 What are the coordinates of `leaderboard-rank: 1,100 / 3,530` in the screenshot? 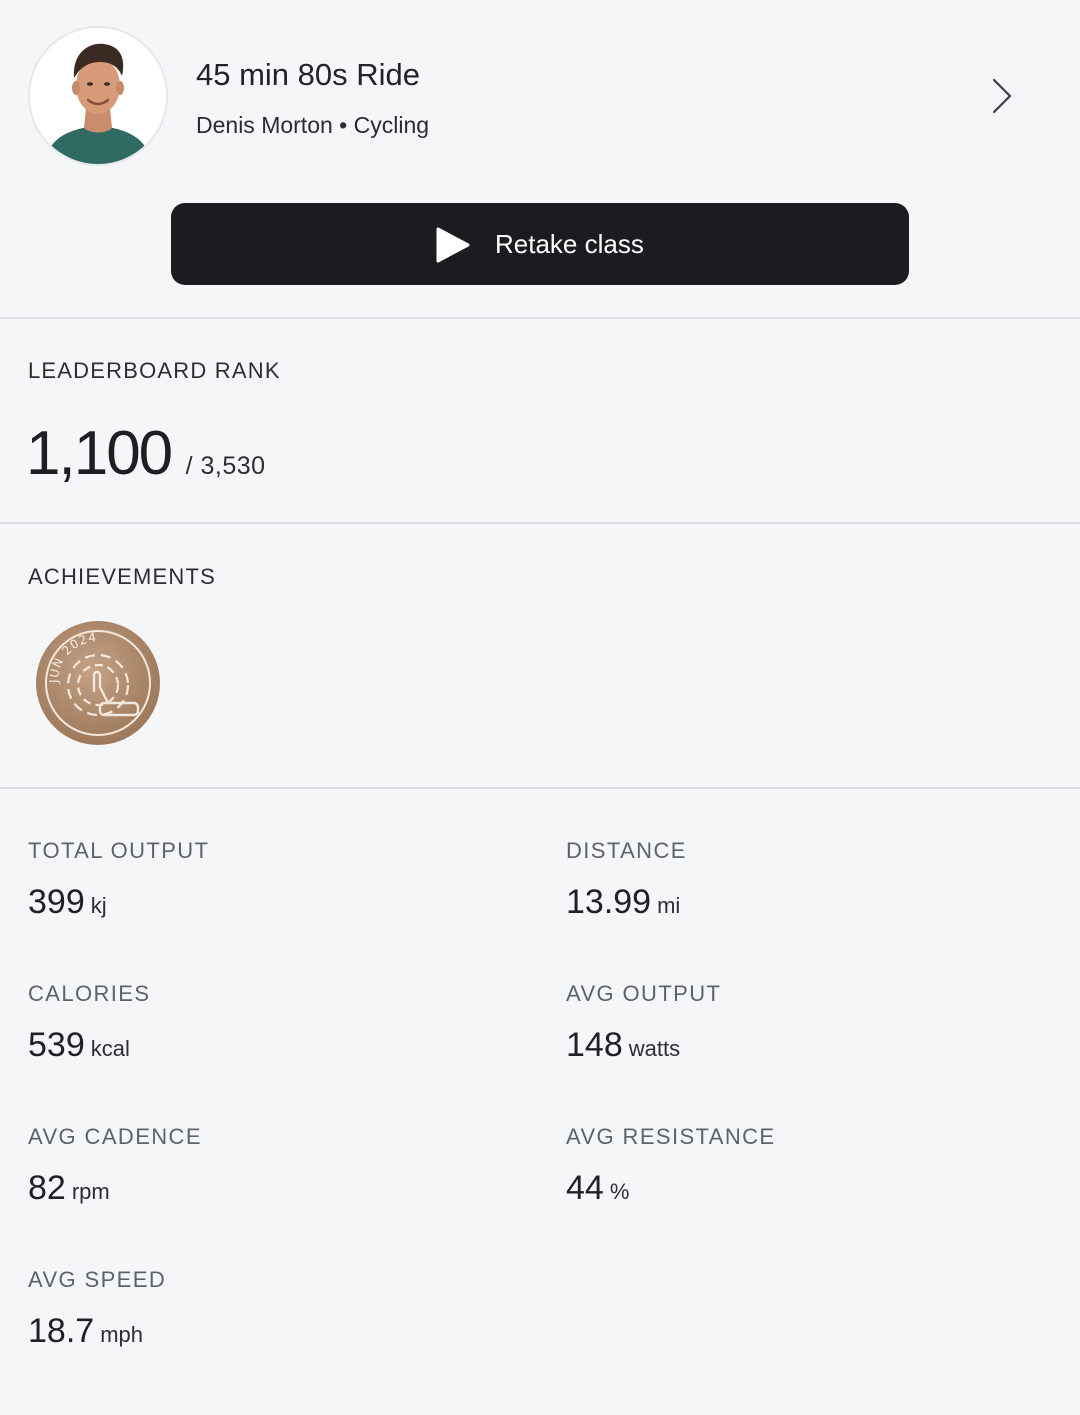 It's located at (146, 454).